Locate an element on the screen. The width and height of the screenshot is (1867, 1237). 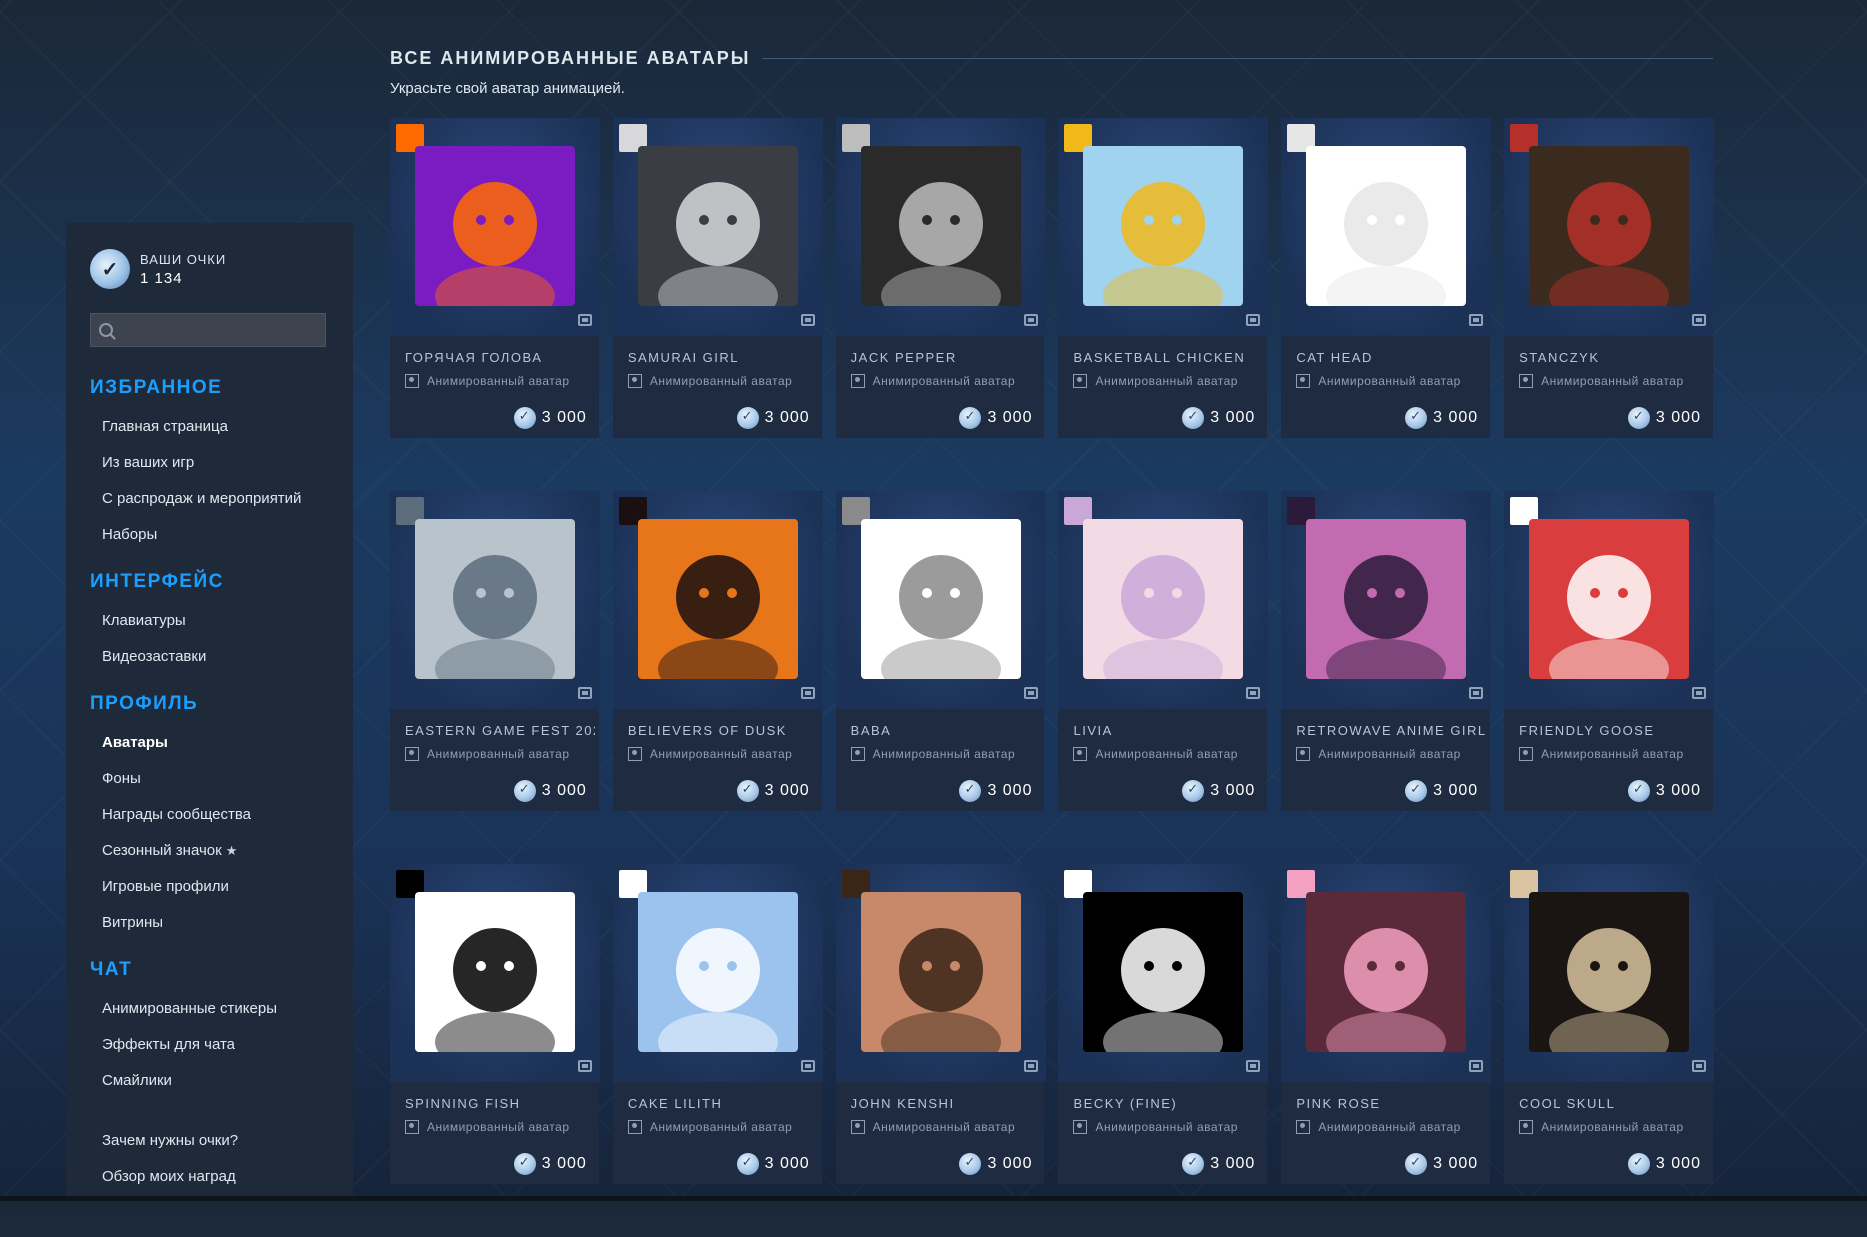
sidebar-item-chat-effects: Эффекты для чата is located at coordinates (209, 1045).